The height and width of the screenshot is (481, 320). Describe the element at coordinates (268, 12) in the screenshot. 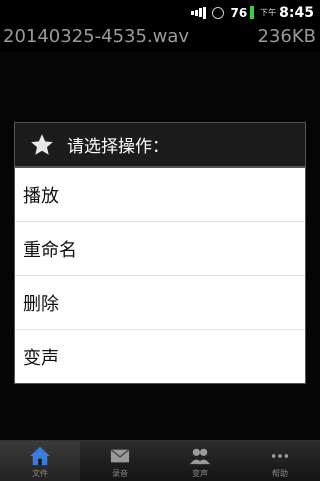

I see `ampm-label: 下午` at that location.